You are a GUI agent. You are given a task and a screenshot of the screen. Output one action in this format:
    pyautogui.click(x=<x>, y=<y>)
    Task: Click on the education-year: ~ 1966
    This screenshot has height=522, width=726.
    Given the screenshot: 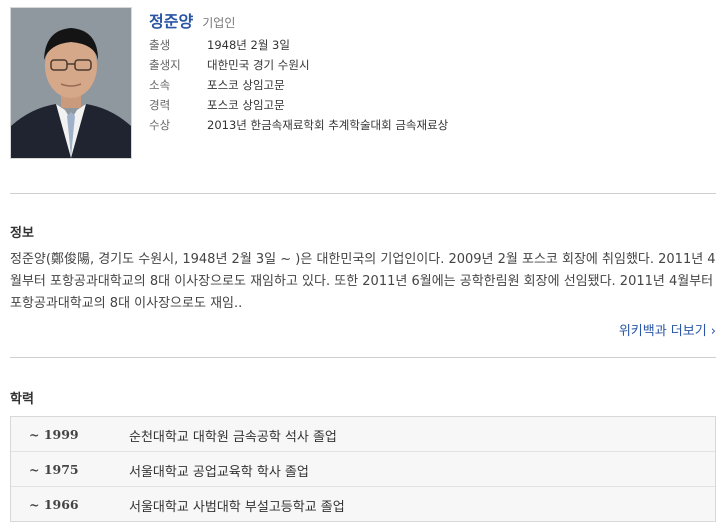 What is the action you would take?
    pyautogui.click(x=54, y=504)
    